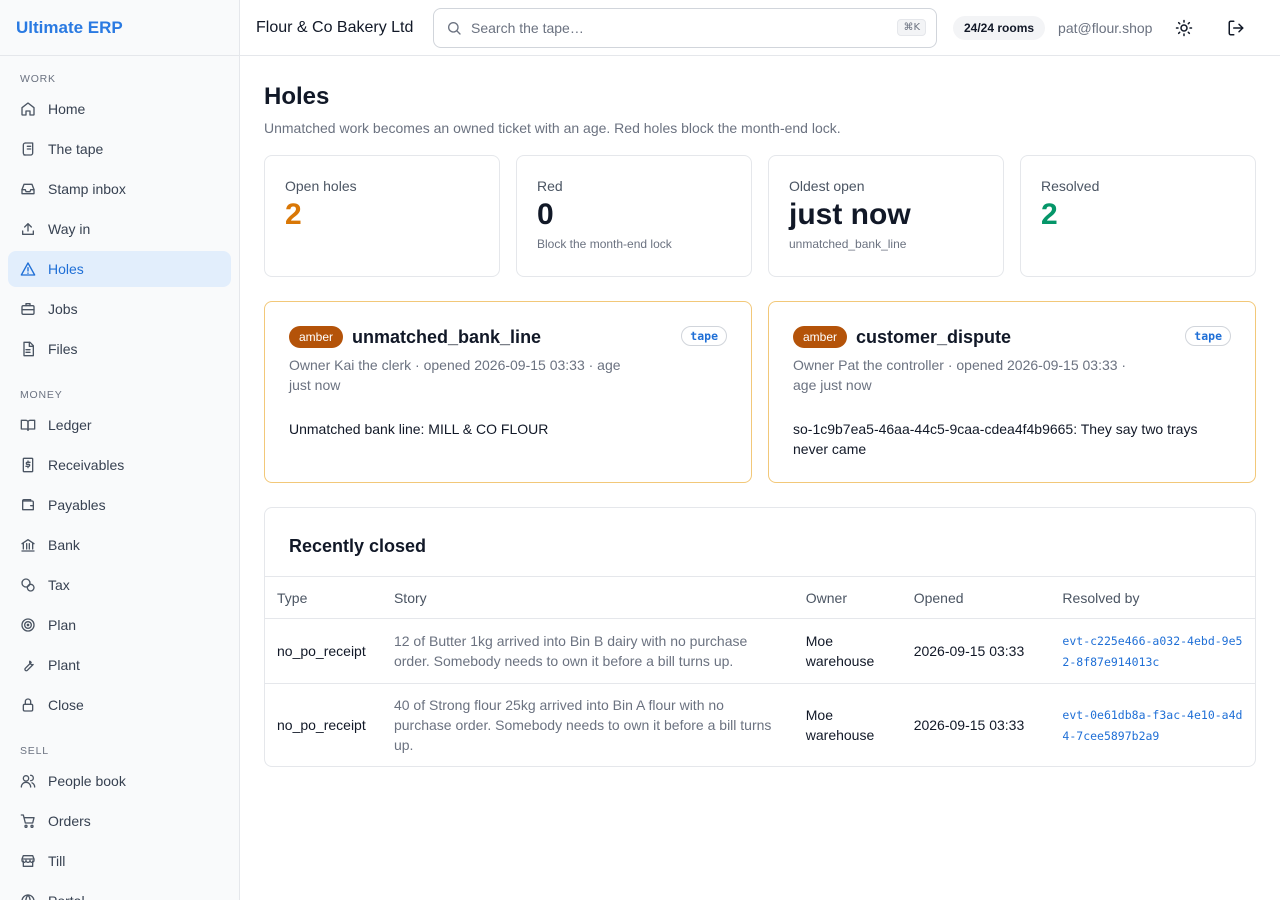 This screenshot has width=1280, height=900. I want to click on sidebar-item-payables: Payables, so click(119, 505).